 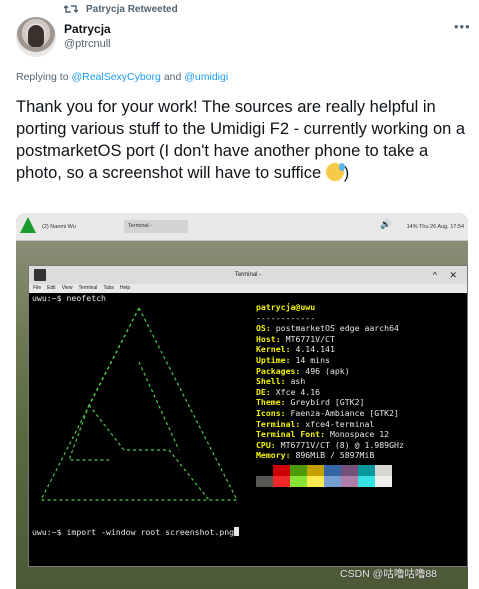 I want to click on menu-tabs: Tabs, so click(x=108, y=288).